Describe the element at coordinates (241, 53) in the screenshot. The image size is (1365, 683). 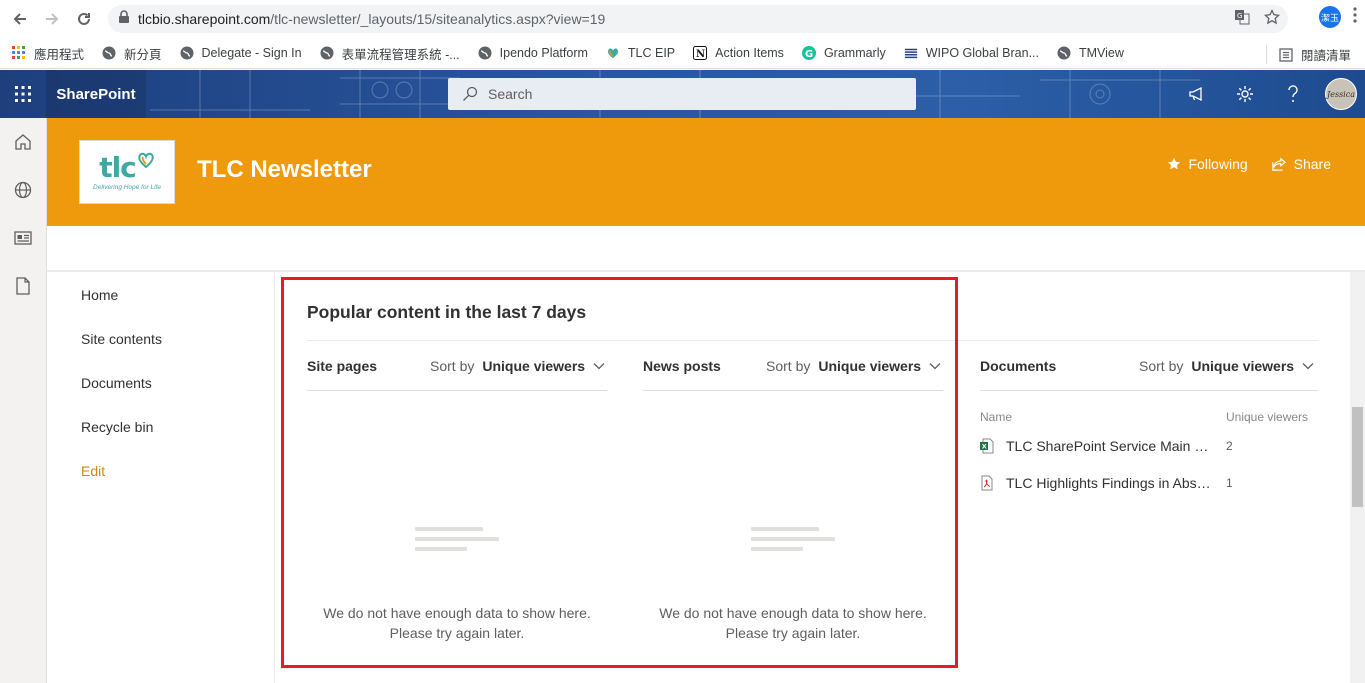
I see `bookmark-delegate: Delegate - Sign In` at that location.